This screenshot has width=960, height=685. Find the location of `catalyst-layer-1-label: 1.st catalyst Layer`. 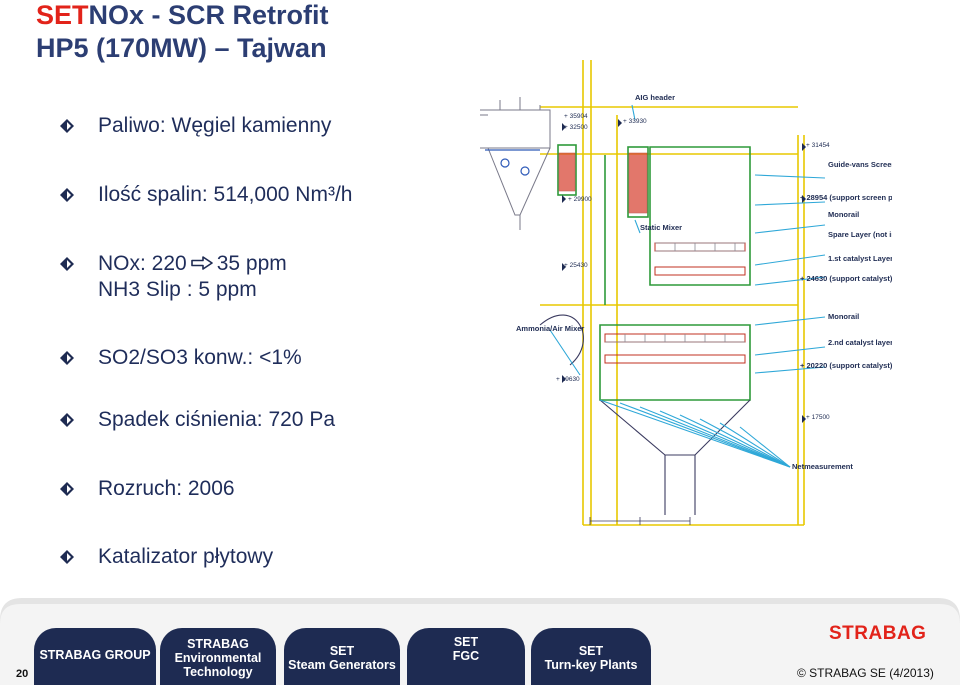

catalyst-layer-1-label: 1.st catalyst Layer is located at coordinates (860, 258).